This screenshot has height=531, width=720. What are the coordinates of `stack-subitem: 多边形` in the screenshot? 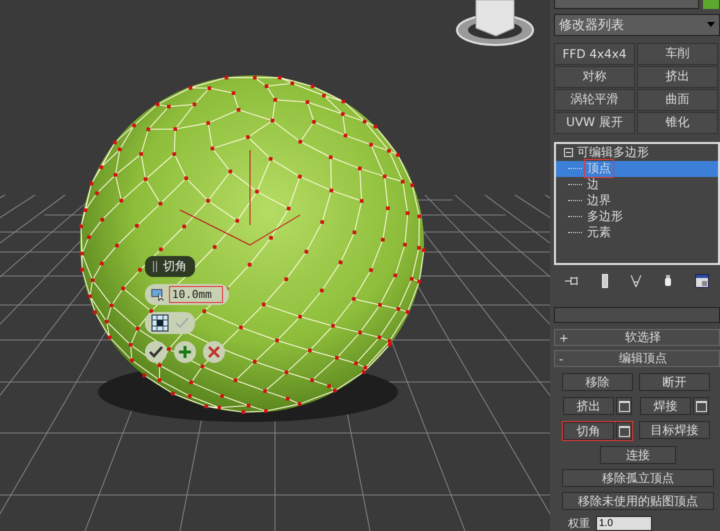 It's located at (637, 216).